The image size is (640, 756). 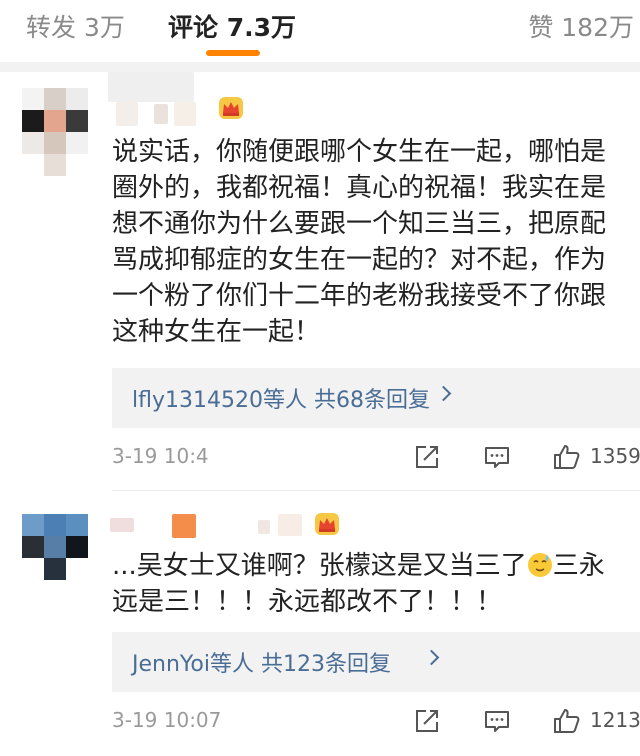 What do you see at coordinates (261, 664) in the screenshot?
I see `replies-summary: JennYoi等人 共123条回复` at bounding box center [261, 664].